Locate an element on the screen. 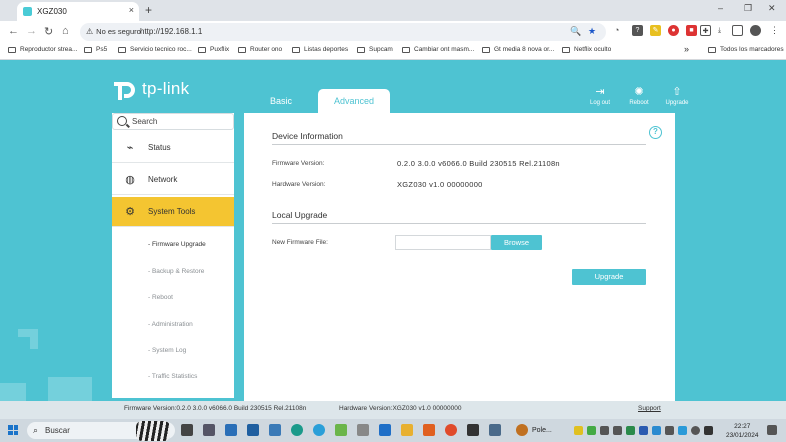  back-icon: ← is located at coordinates (13, 31).